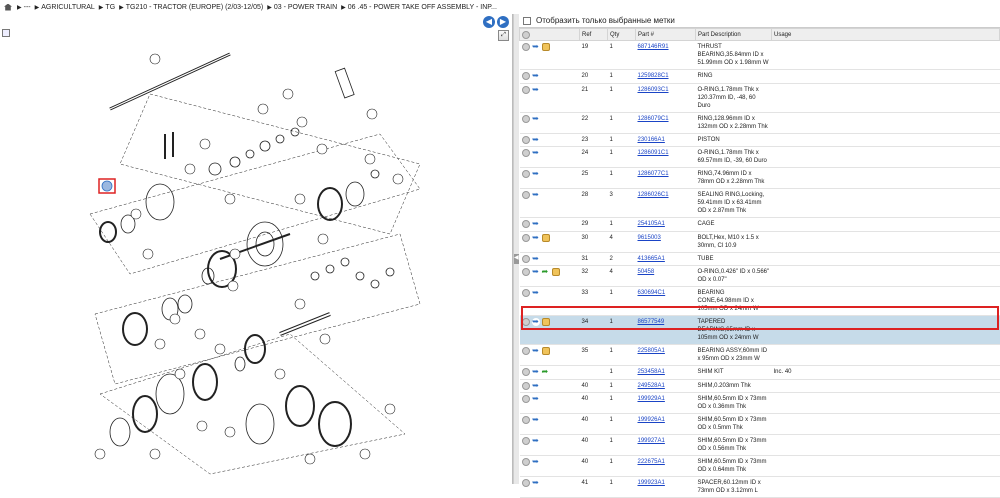 The image size is (1000, 498). Describe the element at coordinates (653, 90) in the screenshot. I see `row-part-number: 1286093C1` at that location.